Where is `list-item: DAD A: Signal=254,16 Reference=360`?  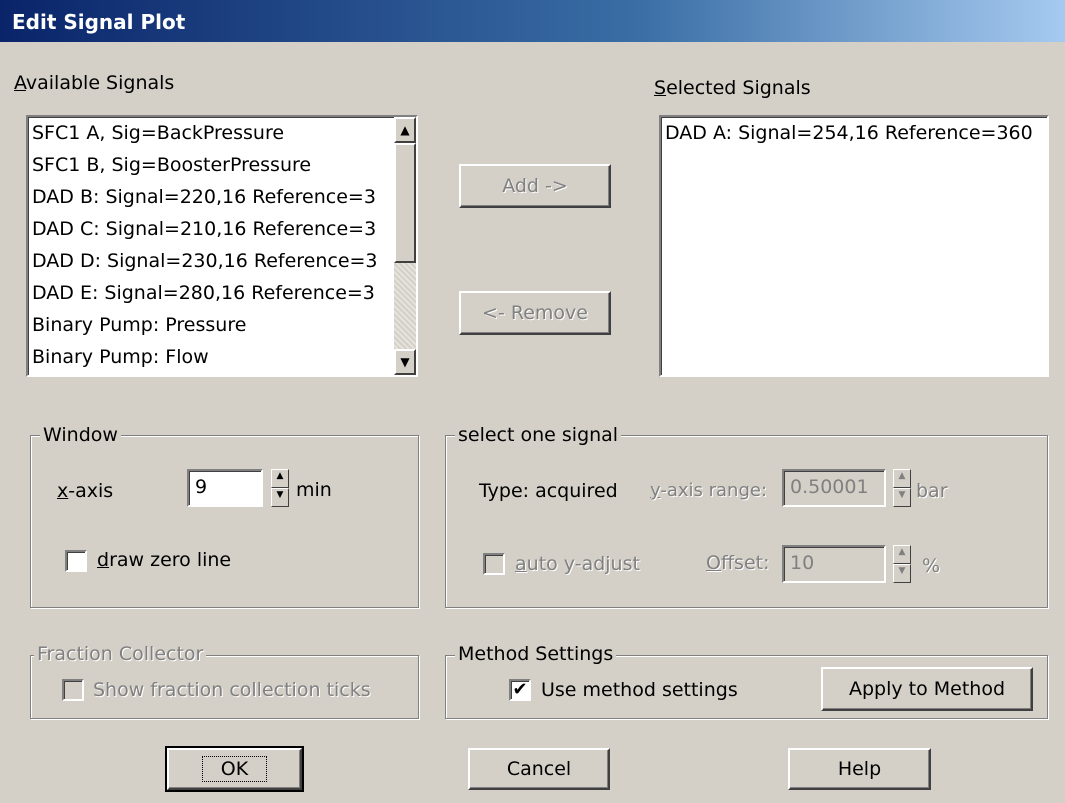 list-item: DAD A: Signal=254,16 Reference=360 is located at coordinates (854, 133).